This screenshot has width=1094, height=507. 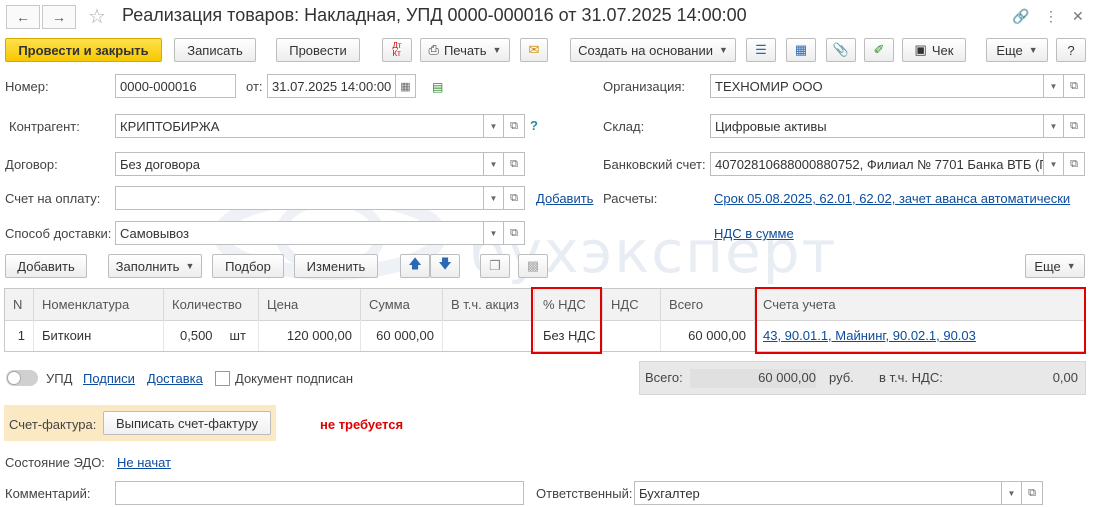 I want to click on org-open-icon: ⧉, so click(x=1074, y=86).